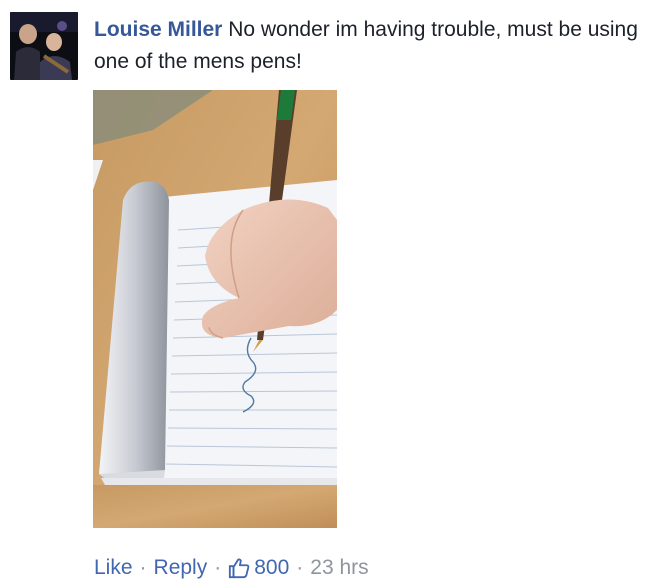 The image size is (650, 586). Describe the element at coordinates (44, 46) in the screenshot. I see `avatar` at that location.